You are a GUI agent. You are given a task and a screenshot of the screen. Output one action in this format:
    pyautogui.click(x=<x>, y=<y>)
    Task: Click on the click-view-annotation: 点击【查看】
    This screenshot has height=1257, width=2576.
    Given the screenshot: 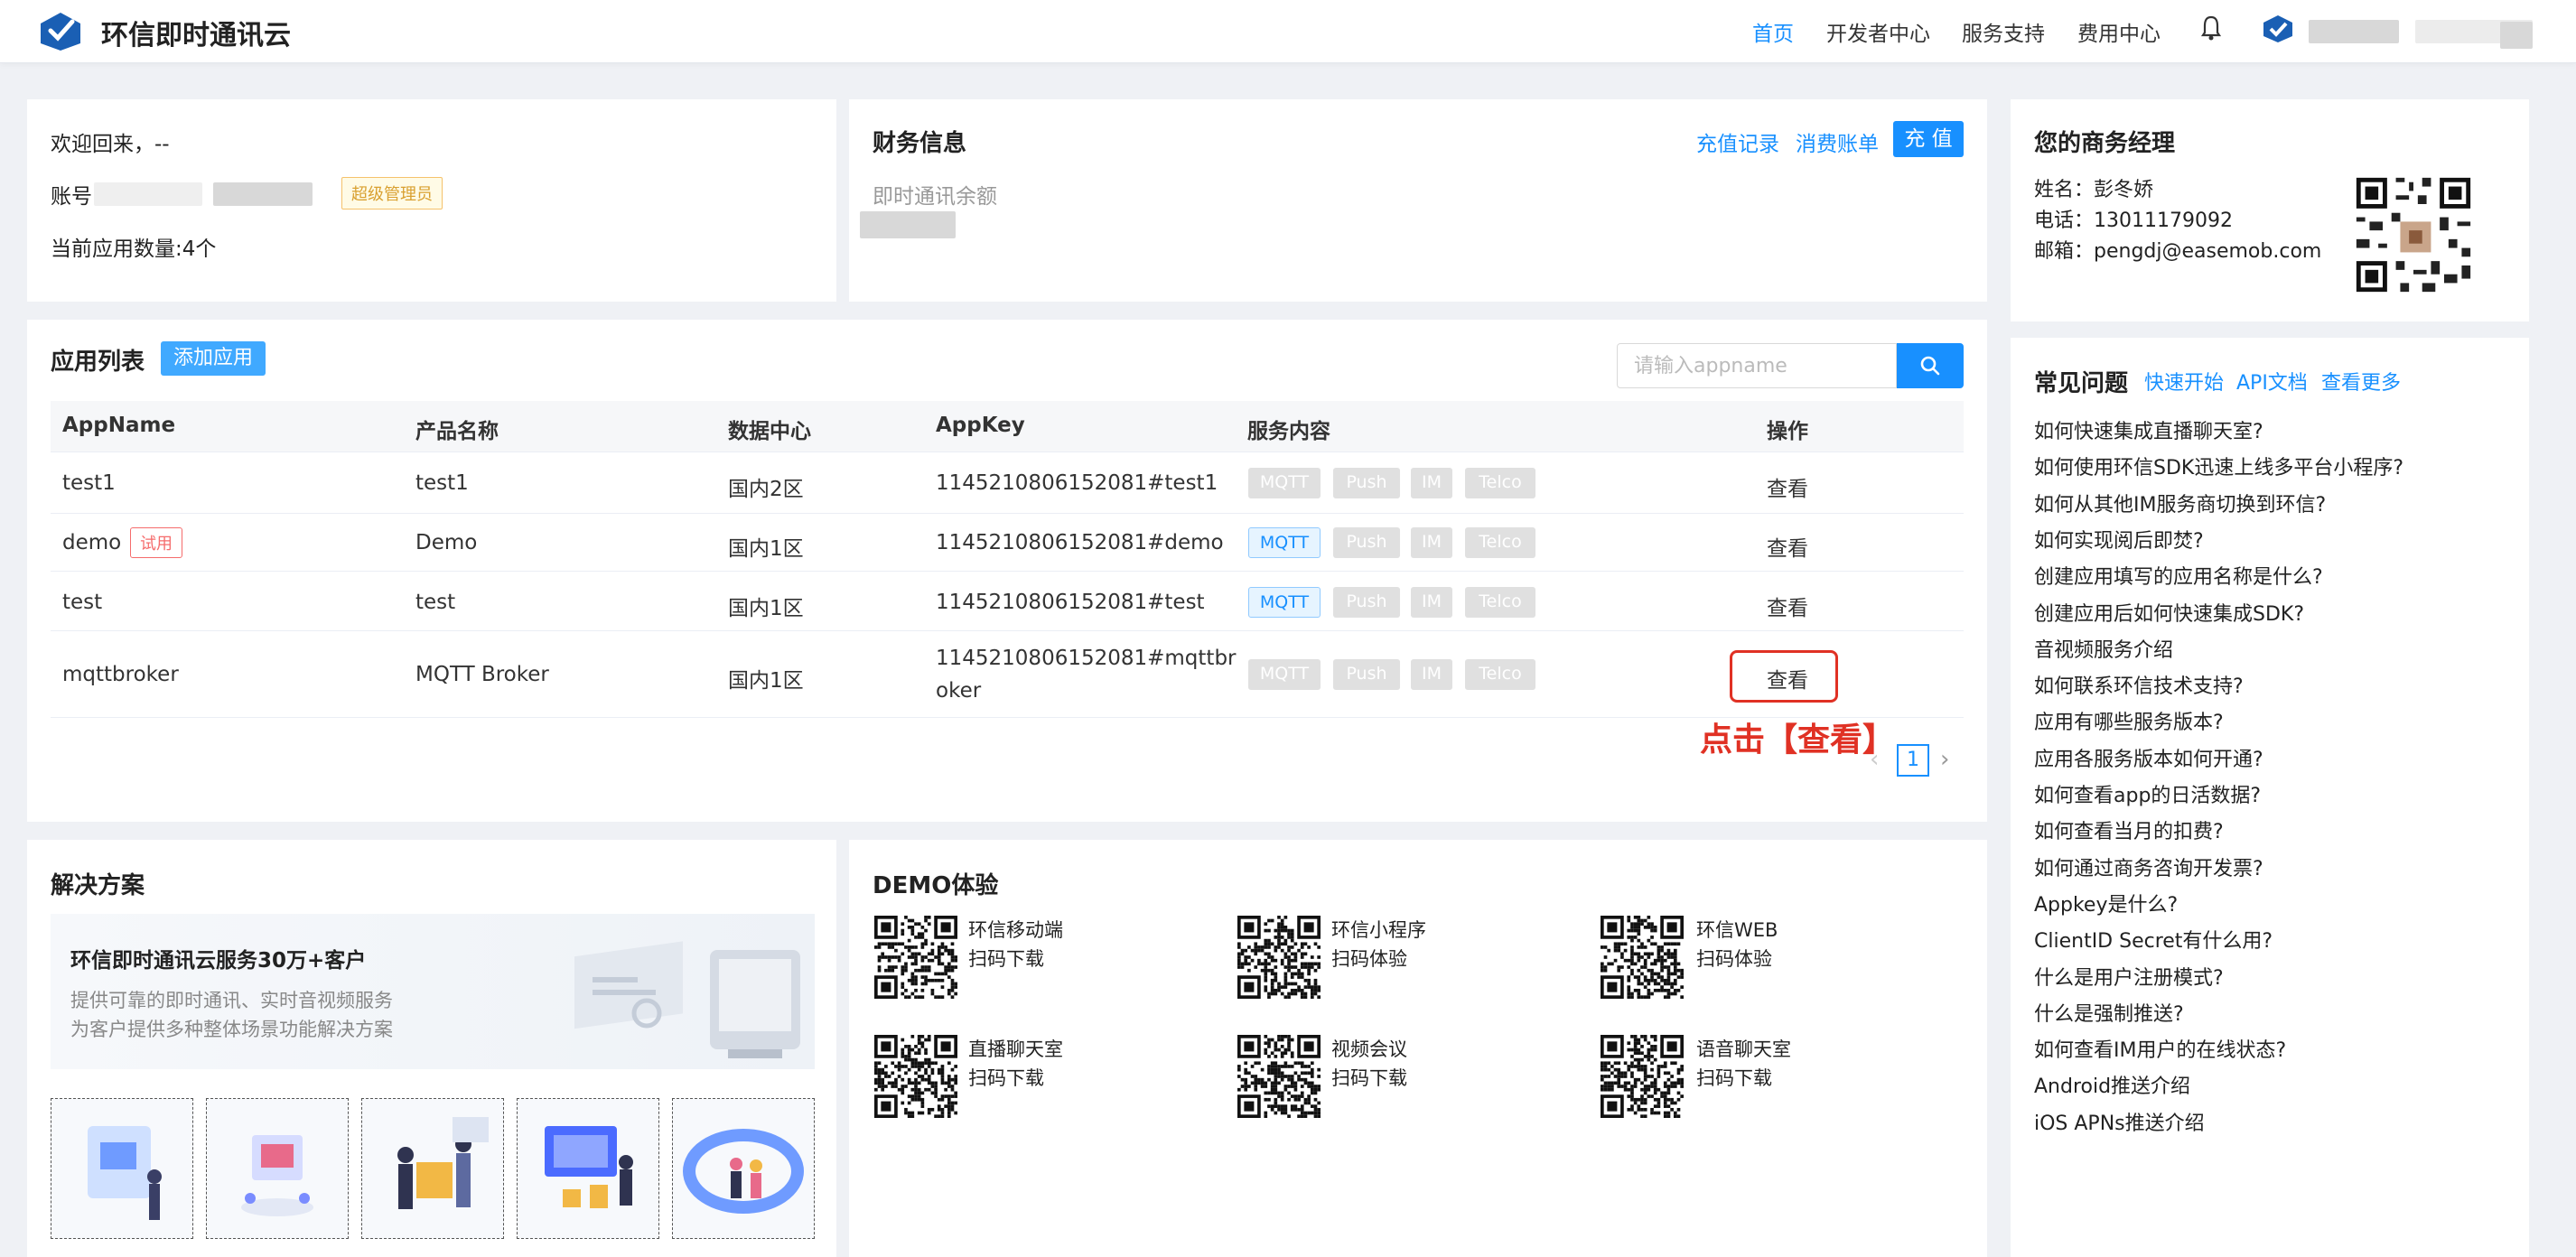 What is the action you would take?
    pyautogui.click(x=1798, y=740)
    